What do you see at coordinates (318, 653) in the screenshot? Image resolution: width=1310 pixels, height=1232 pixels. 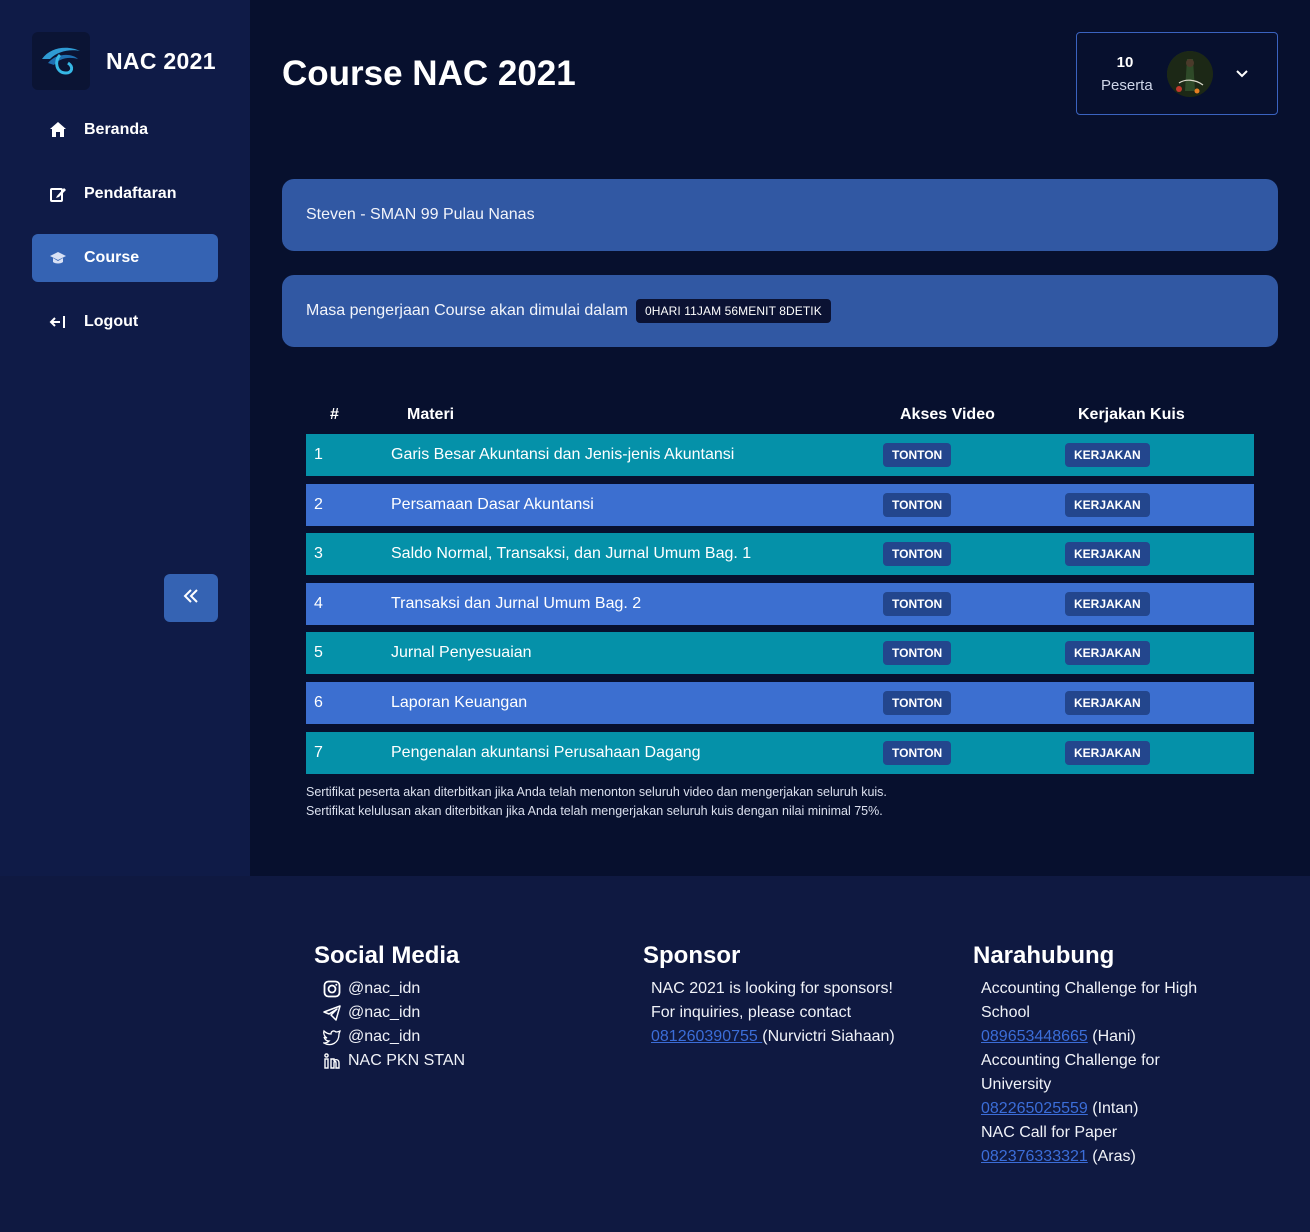 I see `row-number: 5` at bounding box center [318, 653].